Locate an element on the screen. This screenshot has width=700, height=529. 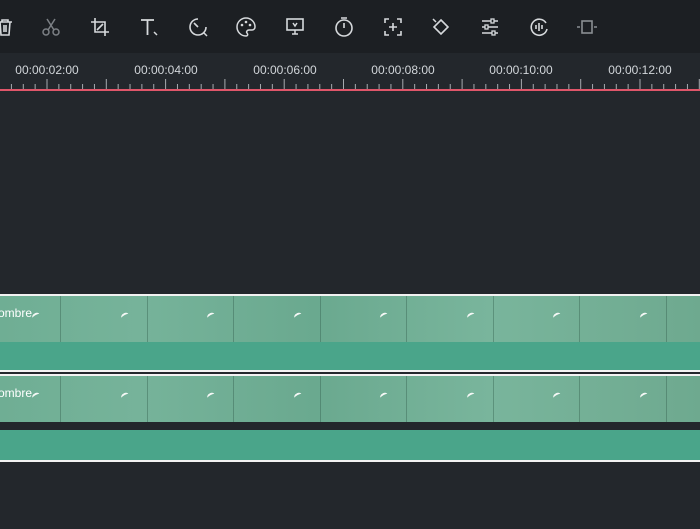
speed-button is located at coordinates (198, 27).